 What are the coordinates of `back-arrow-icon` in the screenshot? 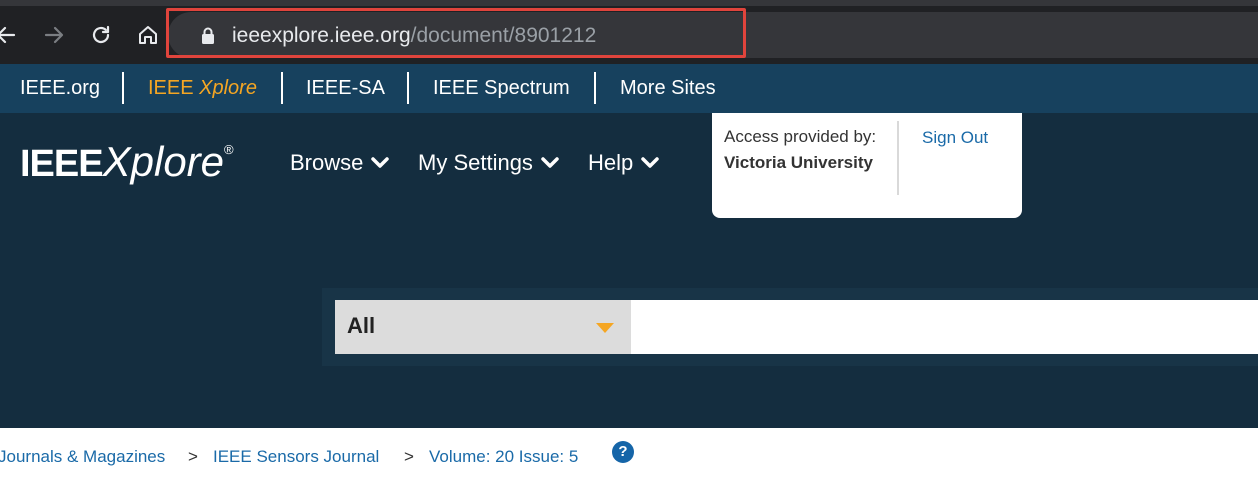 It's located at (8, 35).